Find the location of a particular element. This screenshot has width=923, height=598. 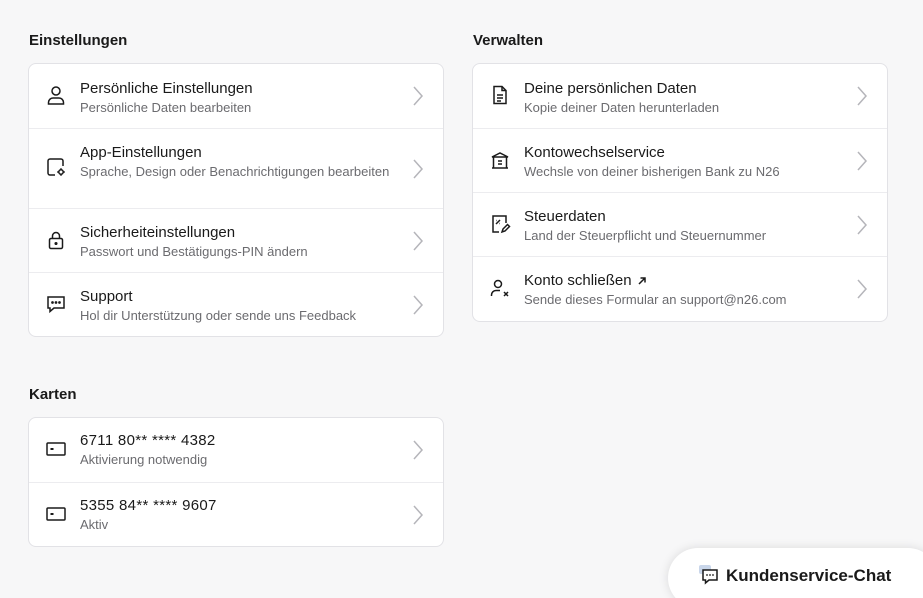

manage-item-title: Deine persönlichen Daten is located at coordinates (610, 88).